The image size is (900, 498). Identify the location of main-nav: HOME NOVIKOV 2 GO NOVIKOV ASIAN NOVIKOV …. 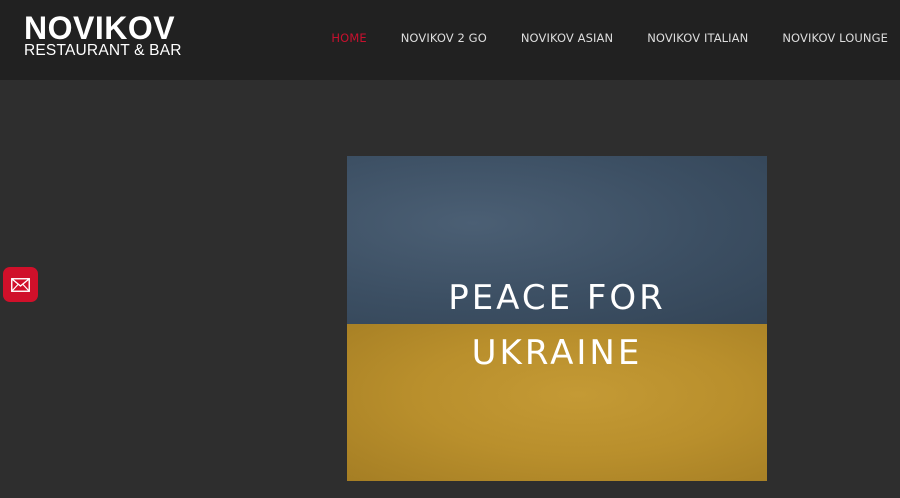
(592, 38).